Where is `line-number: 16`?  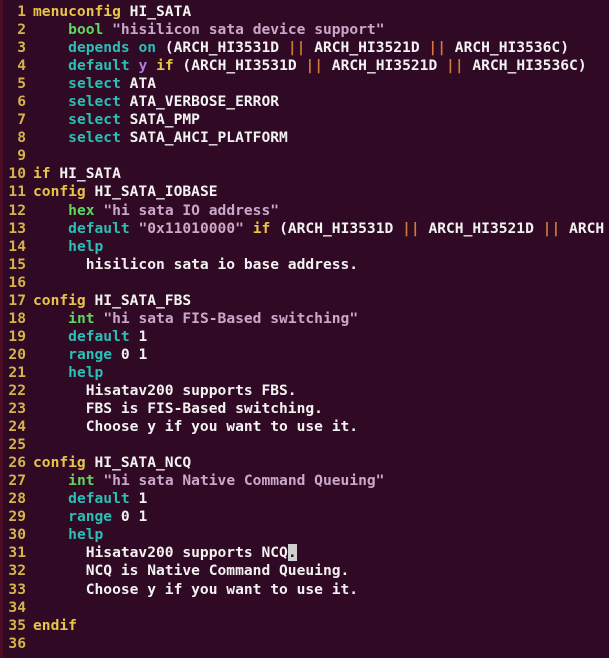
line-number: 16 is located at coordinates (17, 282).